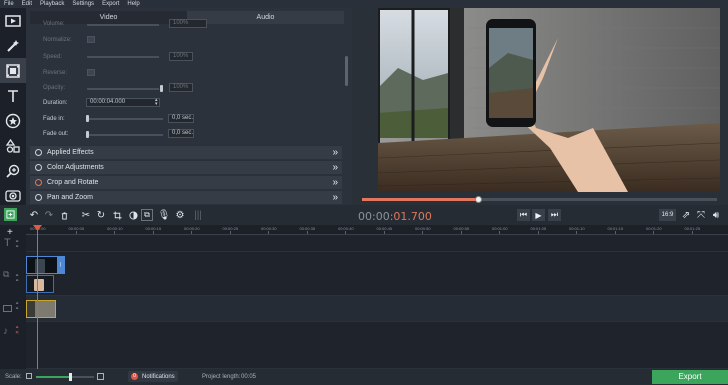  What do you see at coordinates (17, 331) in the screenshot?
I see `audio-mute-icon: ⚭ ✕` at bounding box center [17, 331].